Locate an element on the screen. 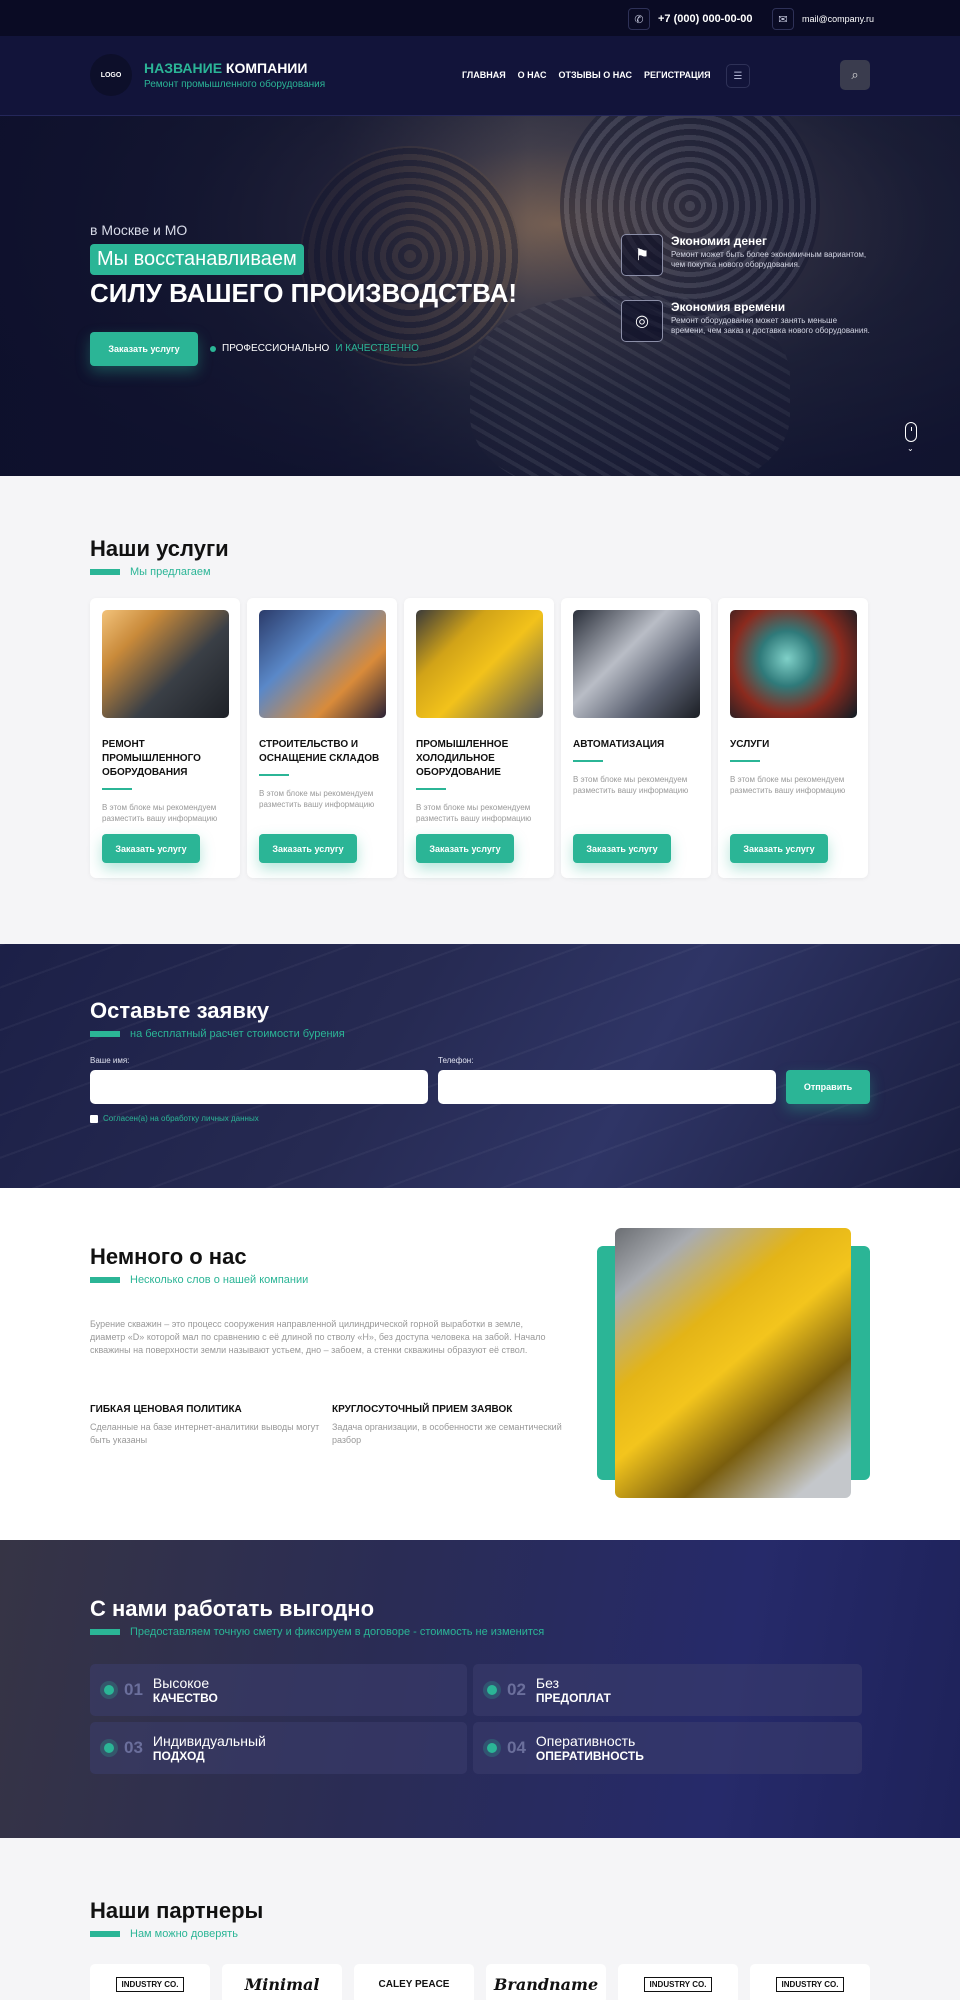 The height and width of the screenshot is (2000, 960). consent: Согласен(а) на обработку личных данных is located at coordinates (174, 1118).